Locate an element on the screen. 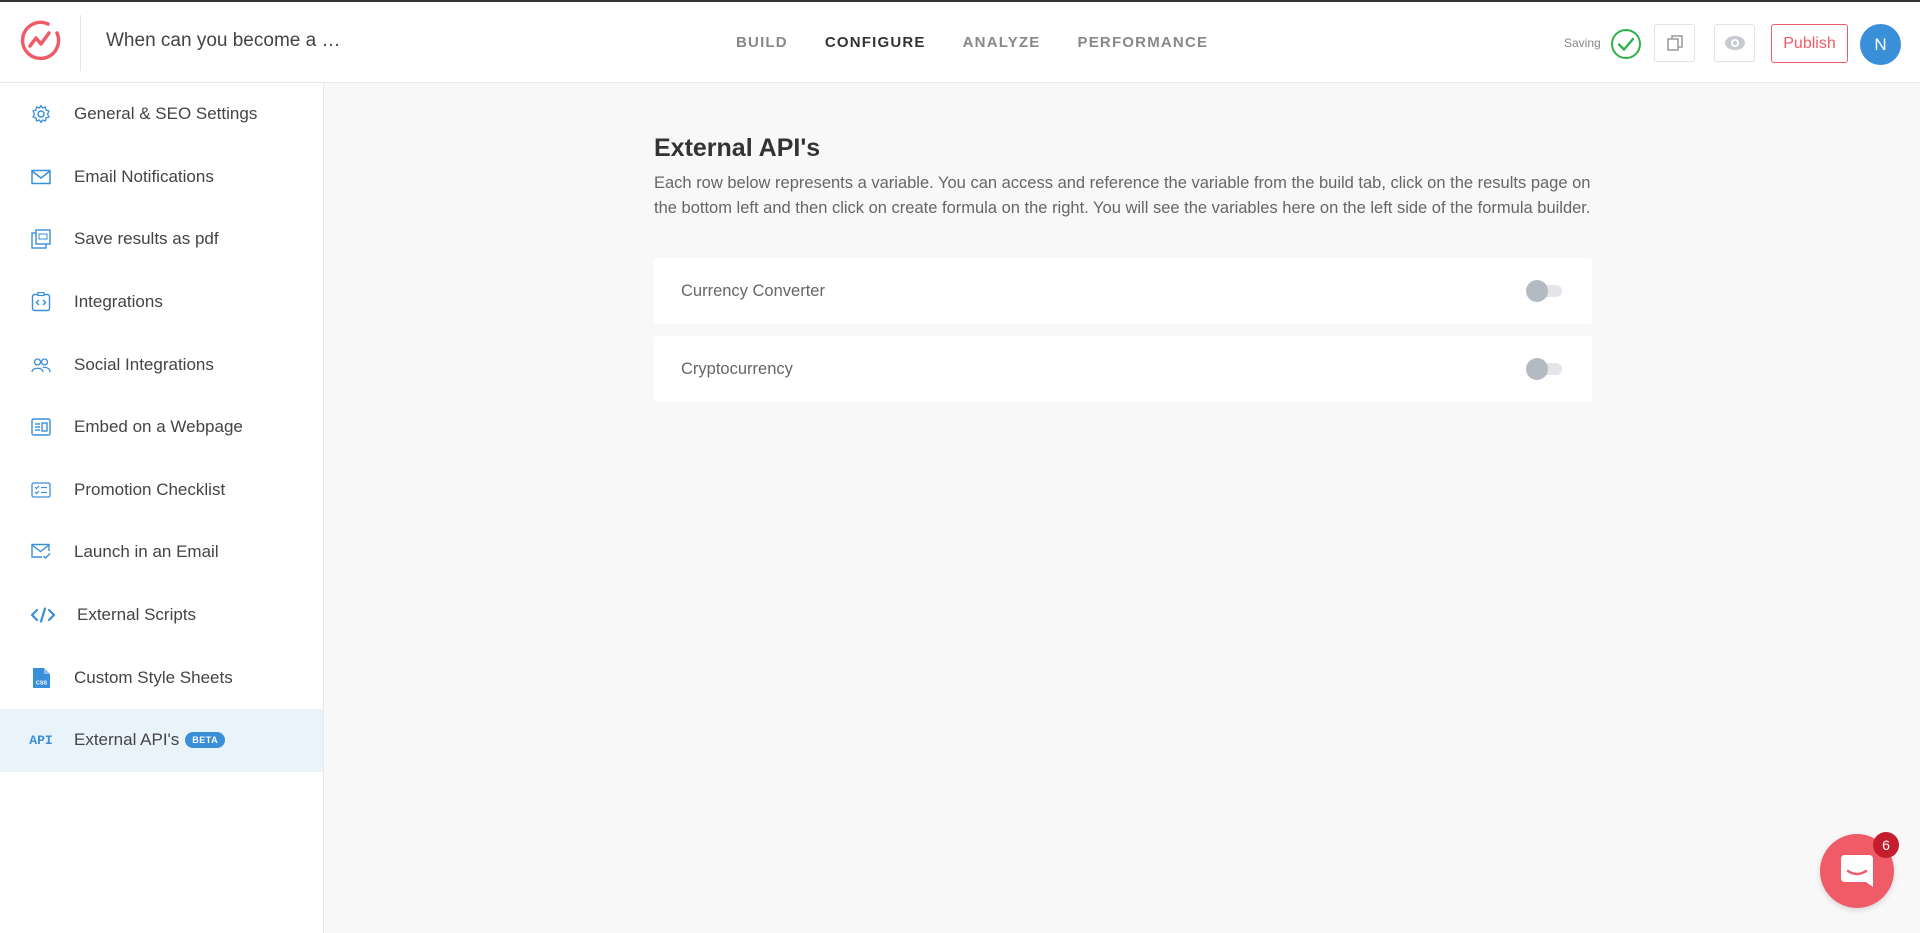 This screenshot has width=1920, height=933. sidebar-item-embed-webpage: Embed on a Webpage is located at coordinates (161, 427).